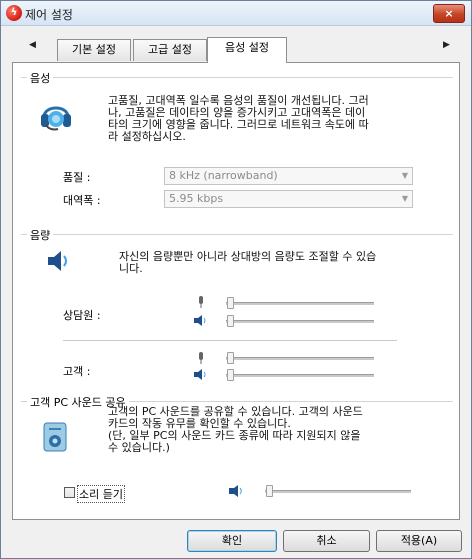  I want to click on ok-button: 확인, so click(232, 541).